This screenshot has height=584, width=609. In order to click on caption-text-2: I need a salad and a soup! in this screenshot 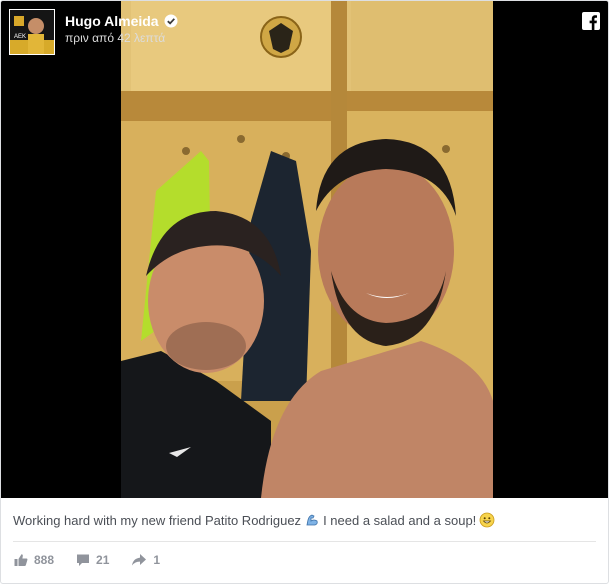, I will do `click(400, 520)`.